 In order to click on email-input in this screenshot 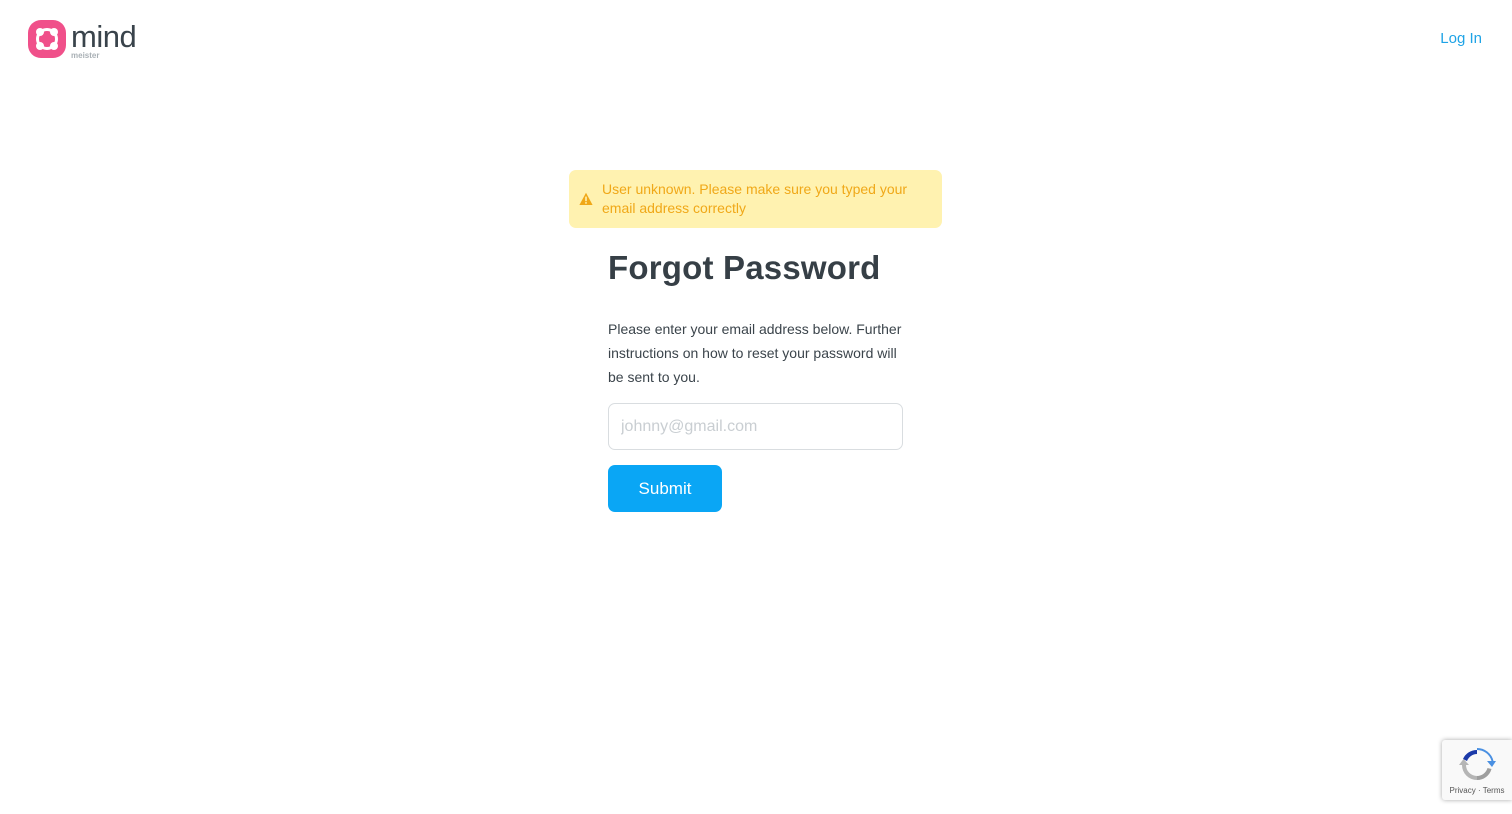, I will do `click(755, 426)`.